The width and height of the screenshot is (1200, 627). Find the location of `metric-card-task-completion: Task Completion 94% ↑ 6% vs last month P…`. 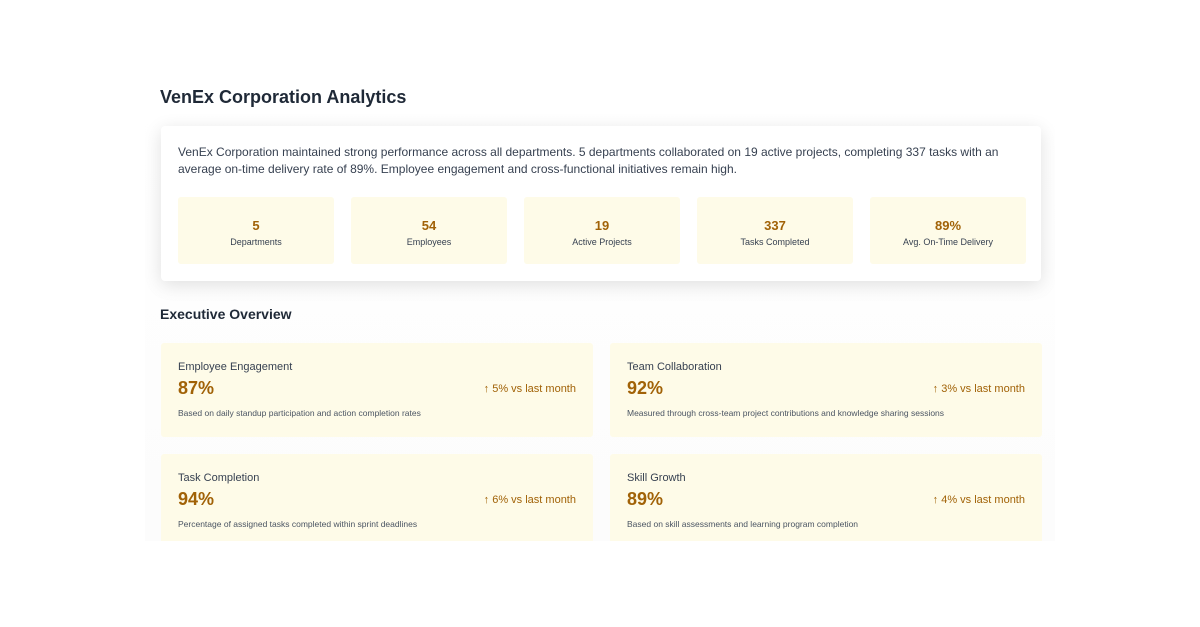

metric-card-task-completion: Task Completion 94% ↑ 6% vs last month P… is located at coordinates (377, 497).